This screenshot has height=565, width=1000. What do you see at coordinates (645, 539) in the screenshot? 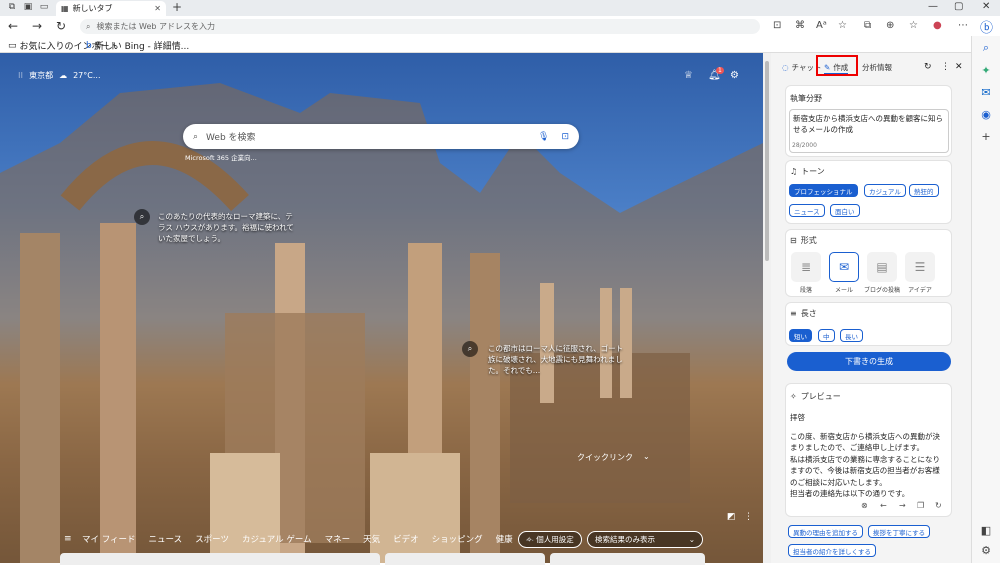
I see `layout-dropdown: 検索結果のみ表示 ⌄` at bounding box center [645, 539].